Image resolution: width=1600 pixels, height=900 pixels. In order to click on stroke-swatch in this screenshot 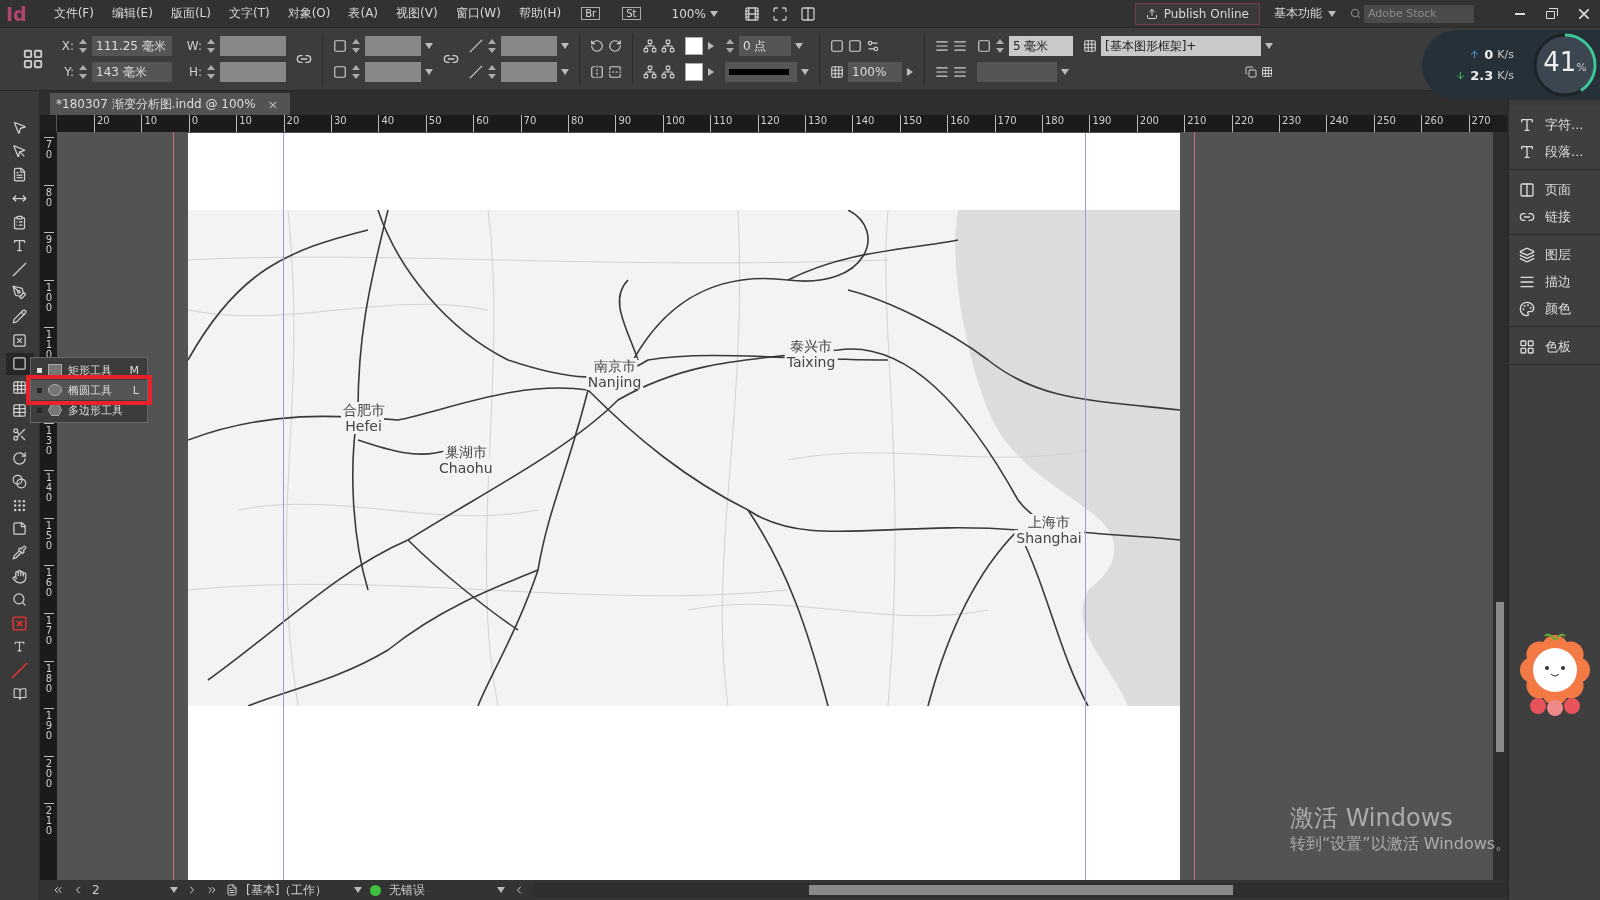, I will do `click(694, 72)`.